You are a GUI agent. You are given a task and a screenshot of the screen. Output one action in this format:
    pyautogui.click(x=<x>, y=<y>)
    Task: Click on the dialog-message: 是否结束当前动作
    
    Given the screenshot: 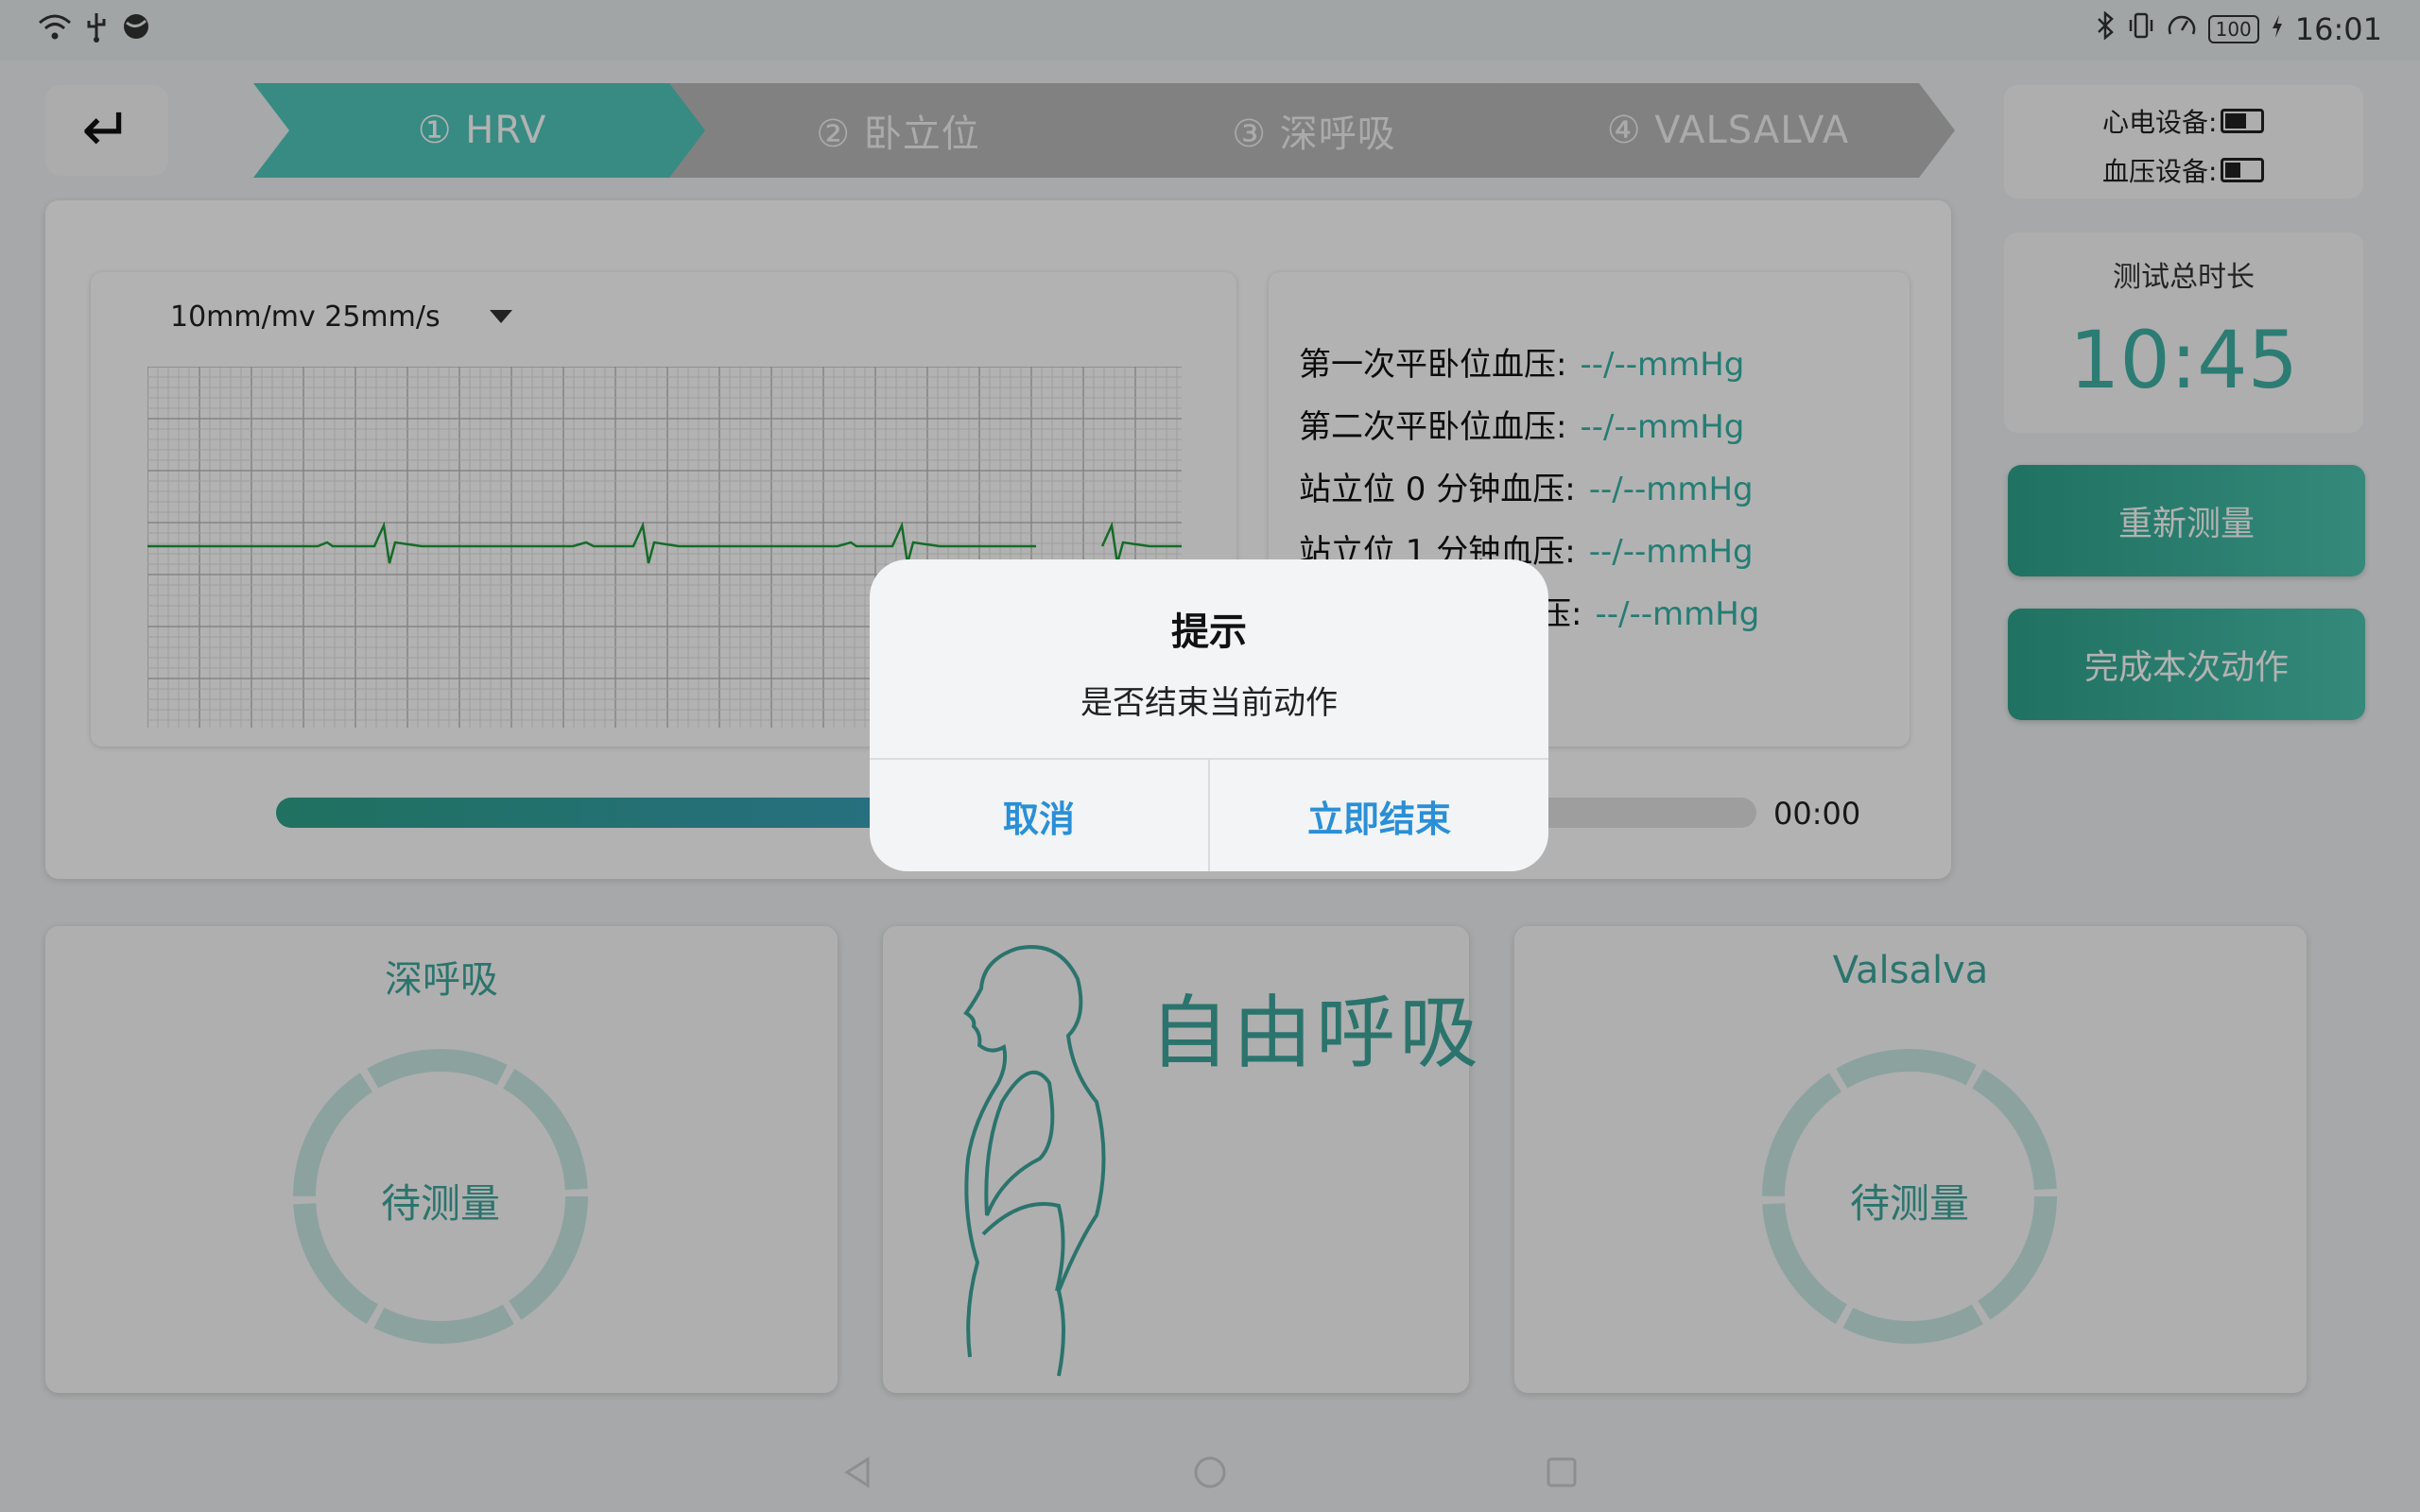 What is the action you would take?
    pyautogui.click(x=1209, y=703)
    